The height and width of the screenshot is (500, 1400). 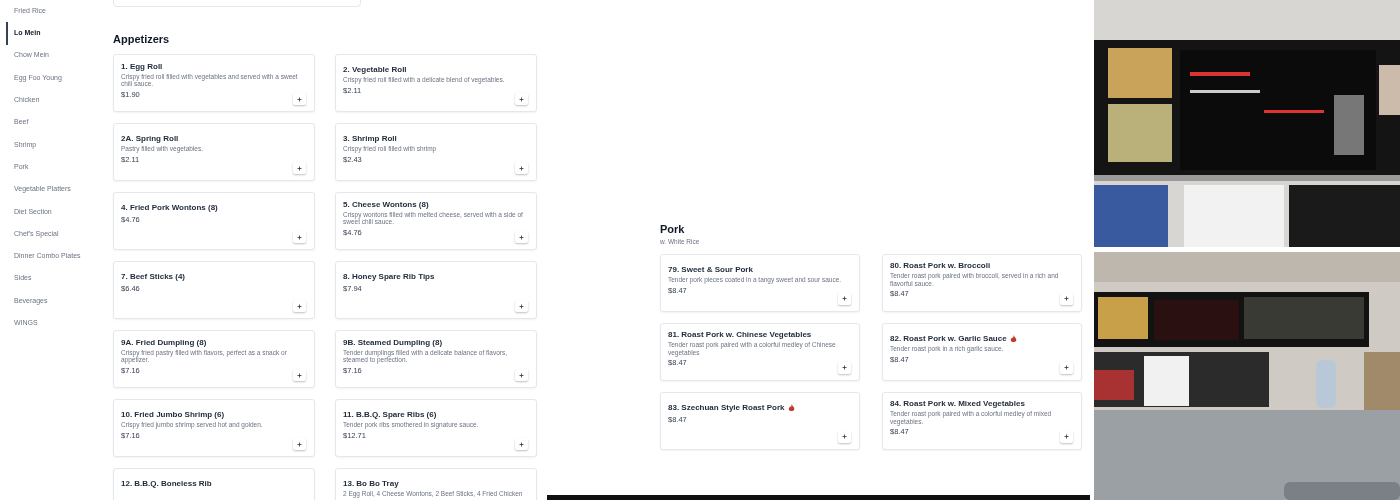 I want to click on item-name: 11. B.B.Q. Spare Ribs (6), so click(x=390, y=415).